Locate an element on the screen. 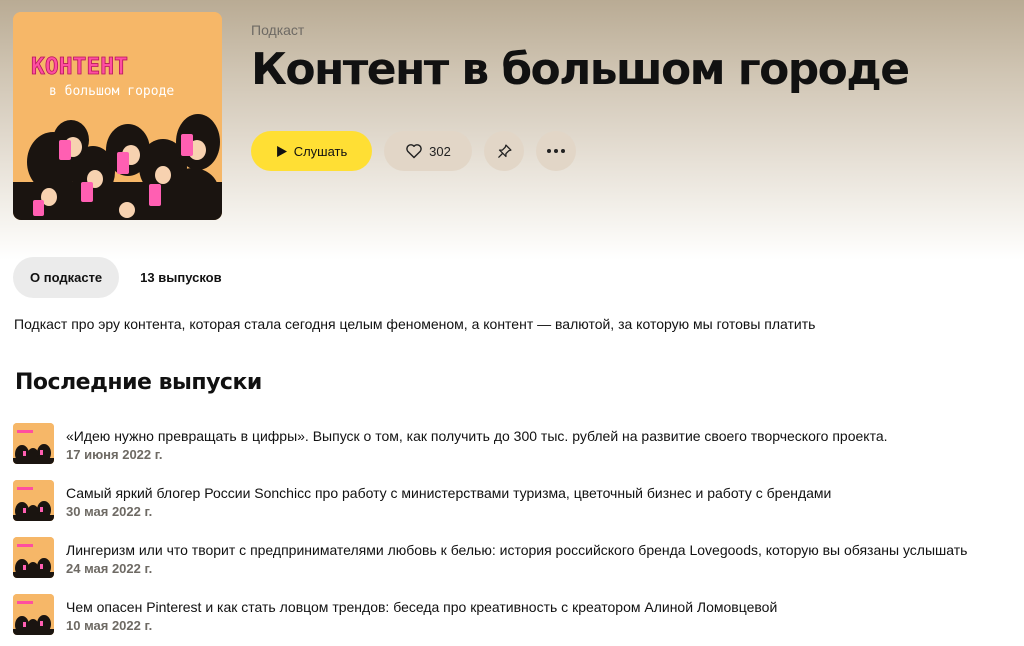 This screenshot has height=646, width=1024. page-title: Контент в большом городе is located at coordinates (580, 69).